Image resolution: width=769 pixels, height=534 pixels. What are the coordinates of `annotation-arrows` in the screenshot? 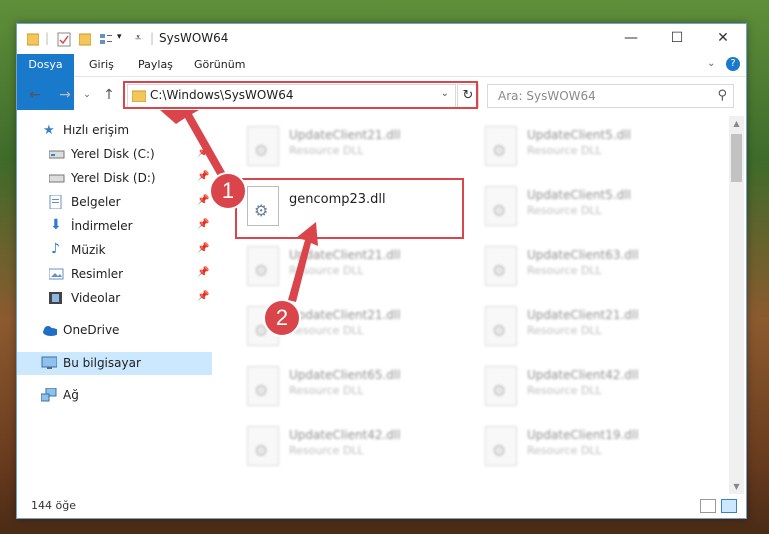 It's located at (239, 206).